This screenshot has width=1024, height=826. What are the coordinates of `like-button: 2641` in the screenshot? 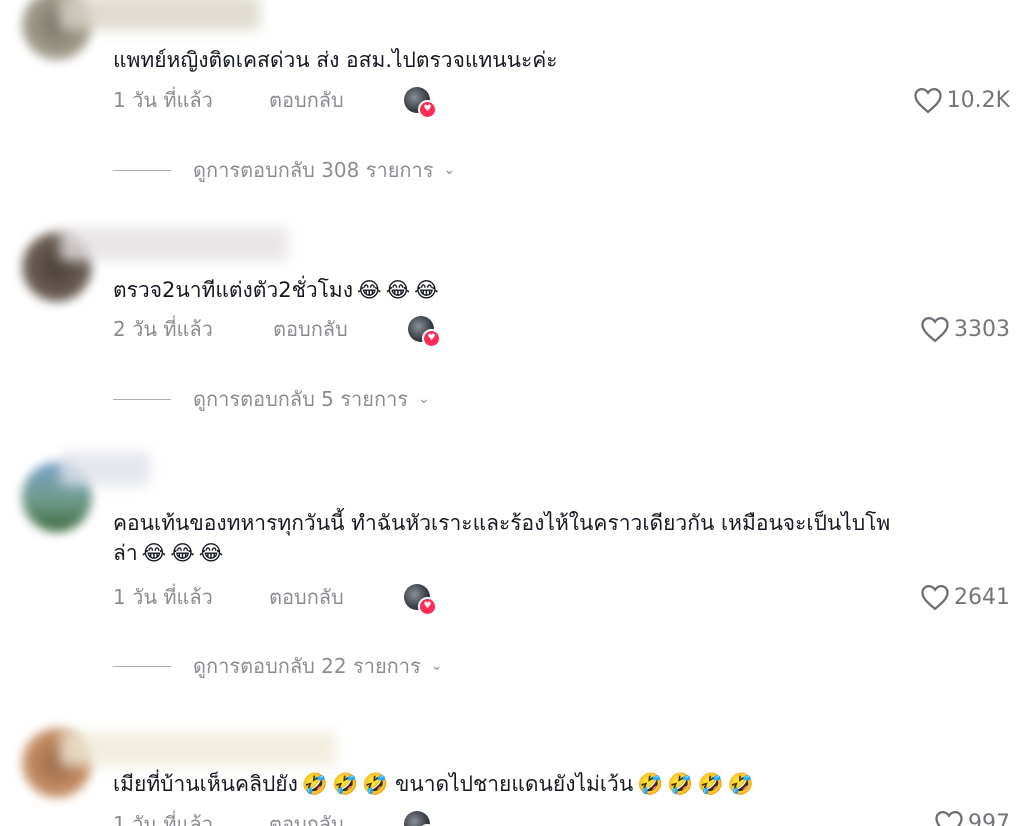 It's located at (965, 597).